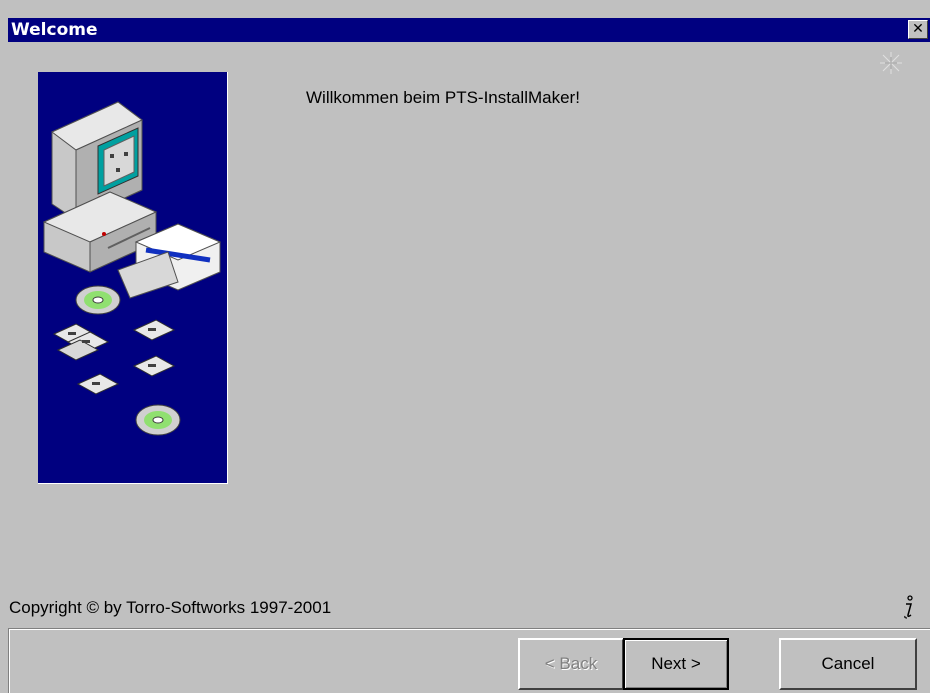  I want to click on close-button: ✕, so click(918, 29).